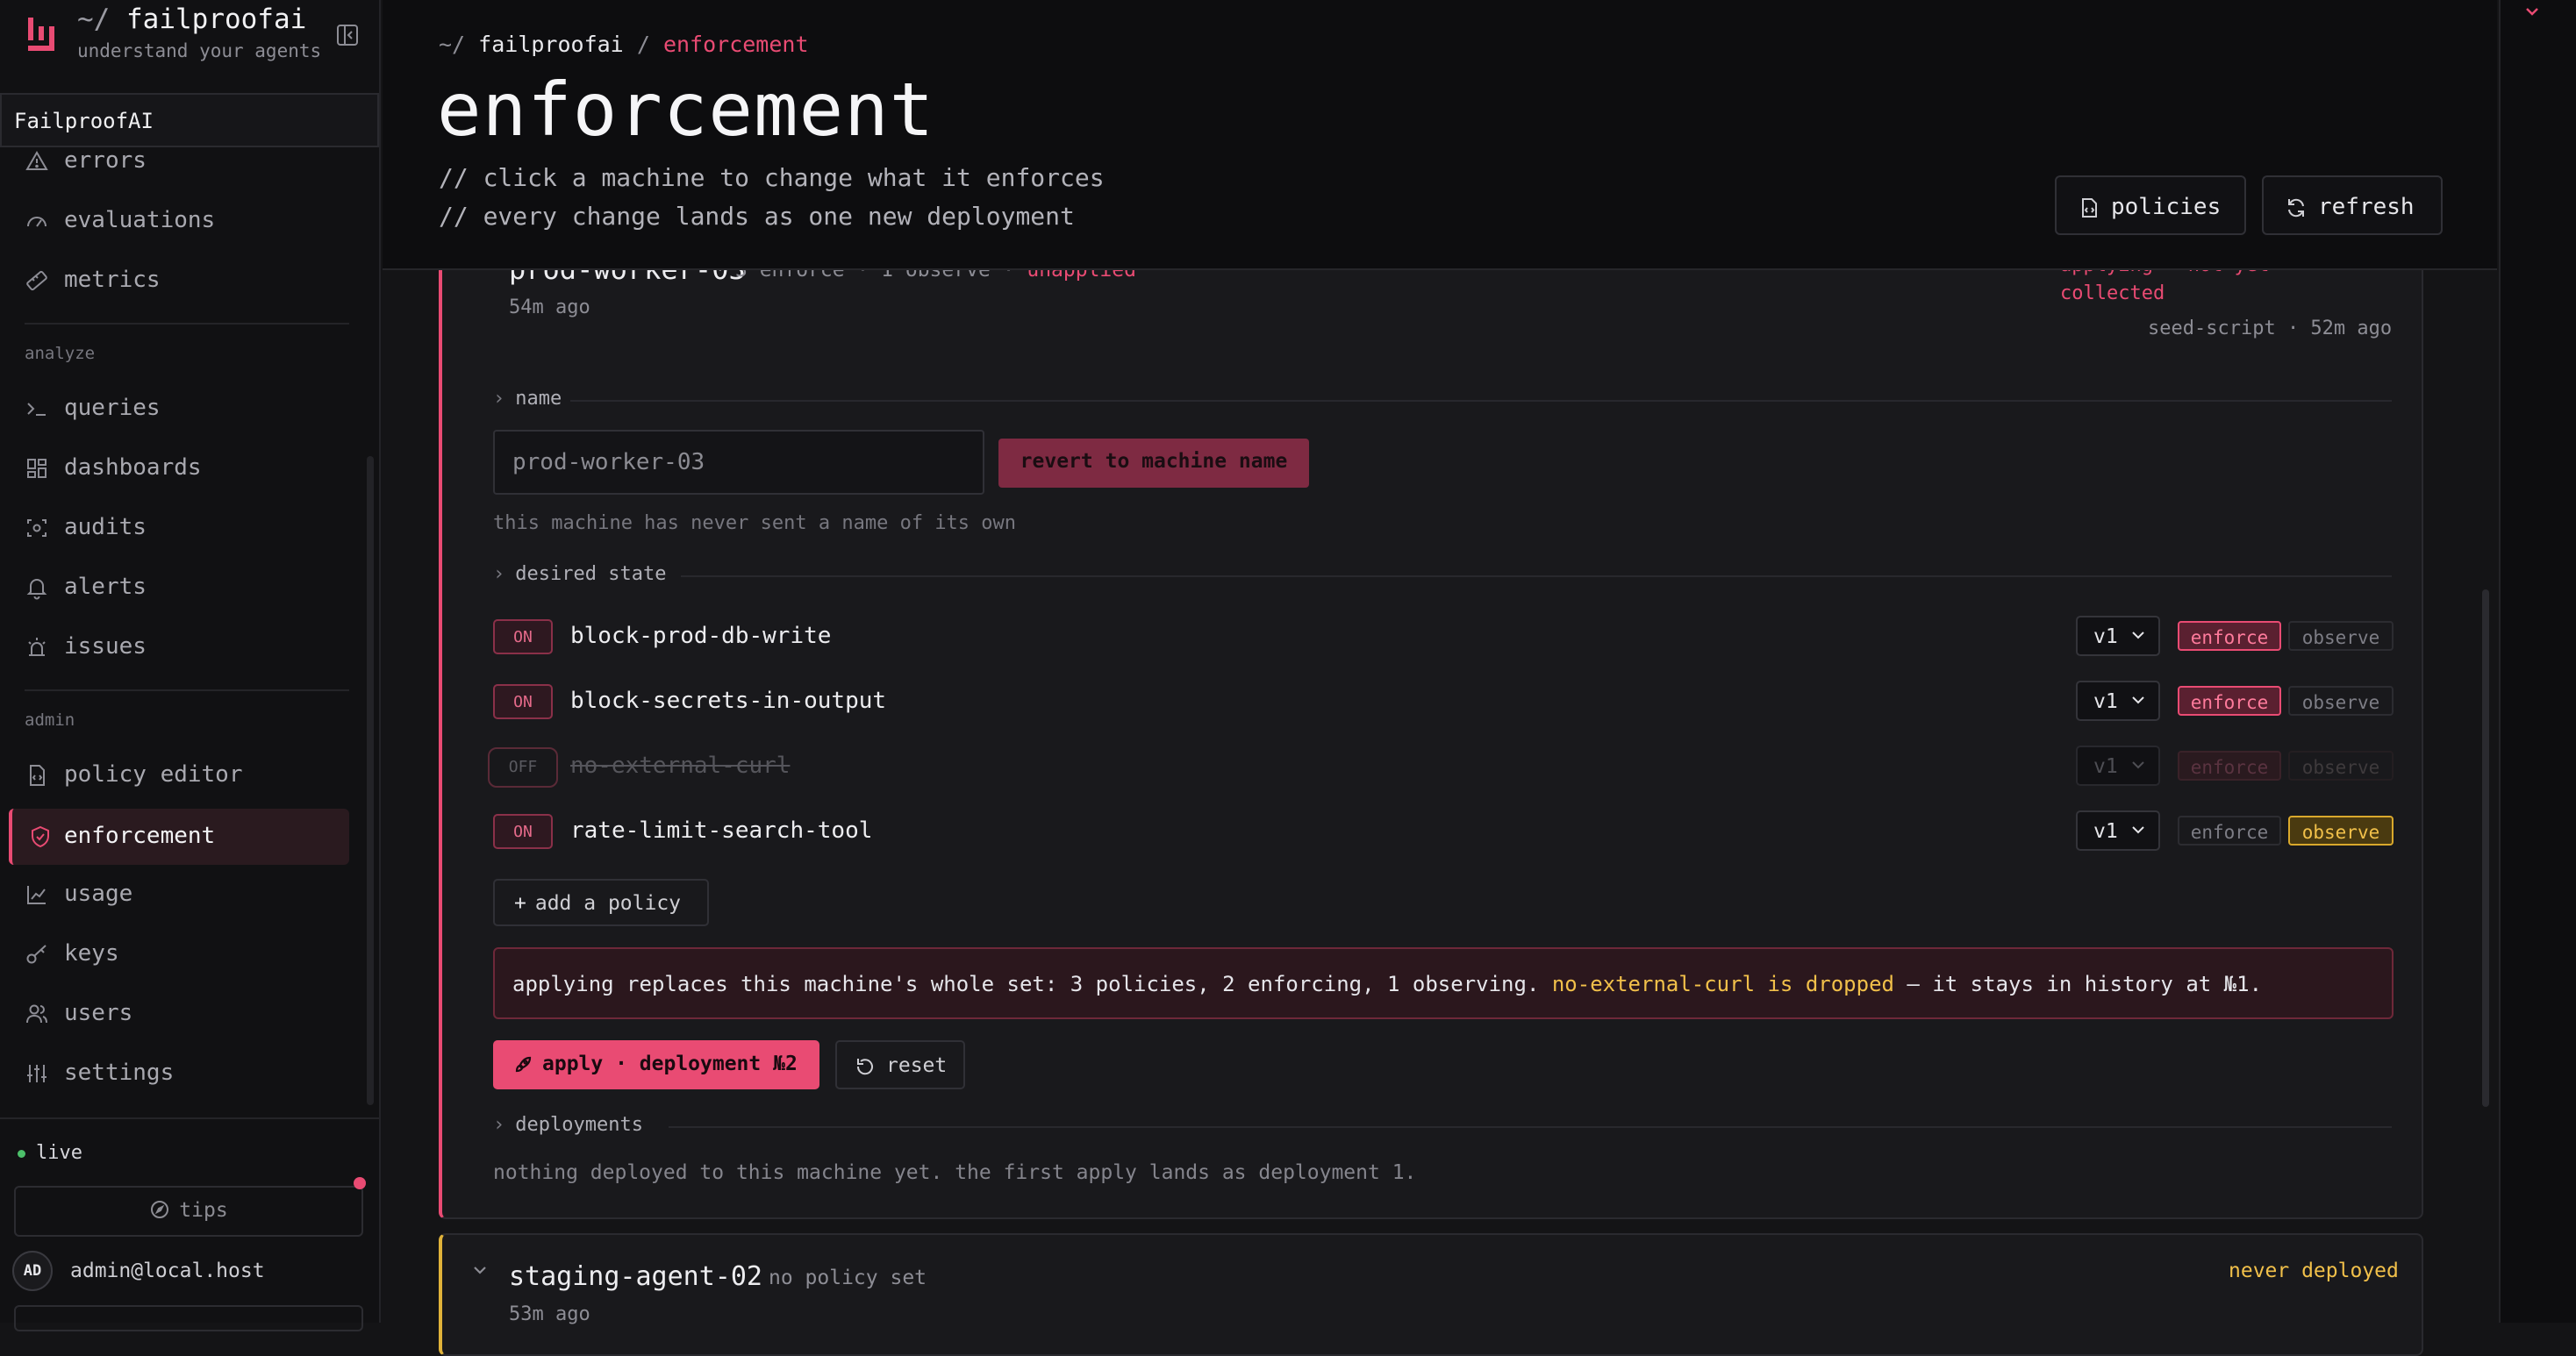 The width and height of the screenshot is (2576, 1356). I want to click on nav-item-keys: keys, so click(190, 954).